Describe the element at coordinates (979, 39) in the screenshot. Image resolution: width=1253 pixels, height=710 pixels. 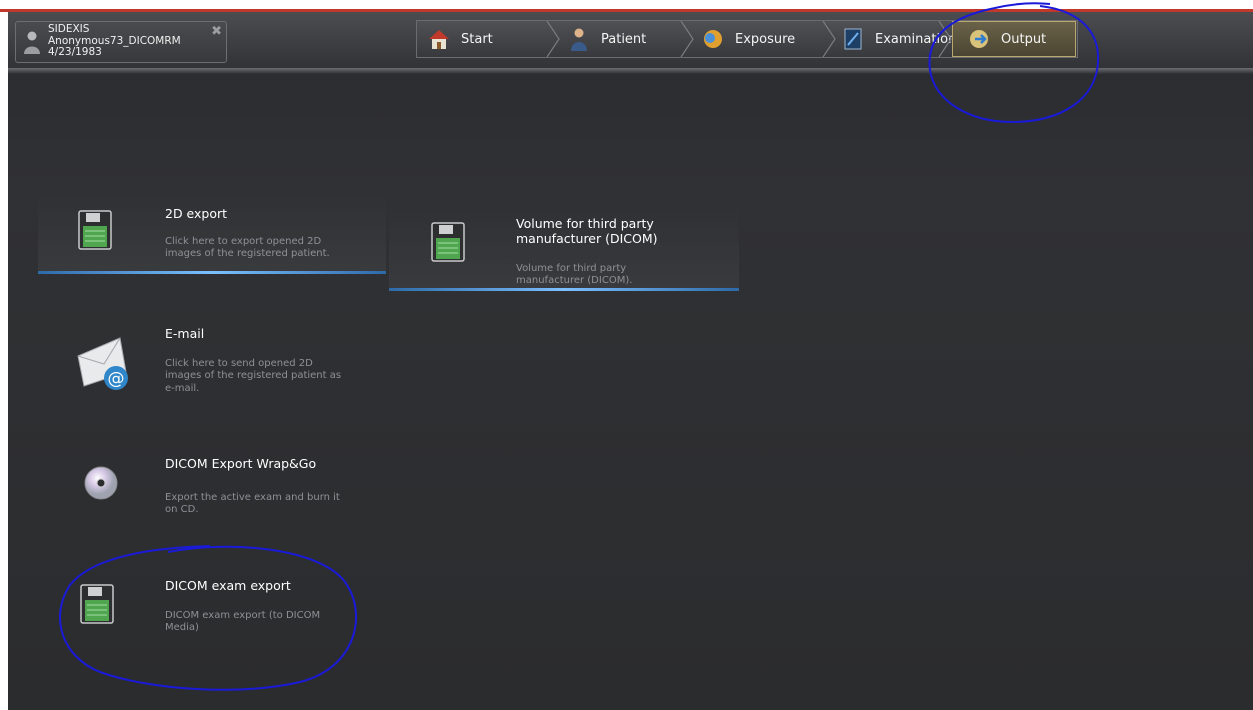
I see `output-icon` at that location.